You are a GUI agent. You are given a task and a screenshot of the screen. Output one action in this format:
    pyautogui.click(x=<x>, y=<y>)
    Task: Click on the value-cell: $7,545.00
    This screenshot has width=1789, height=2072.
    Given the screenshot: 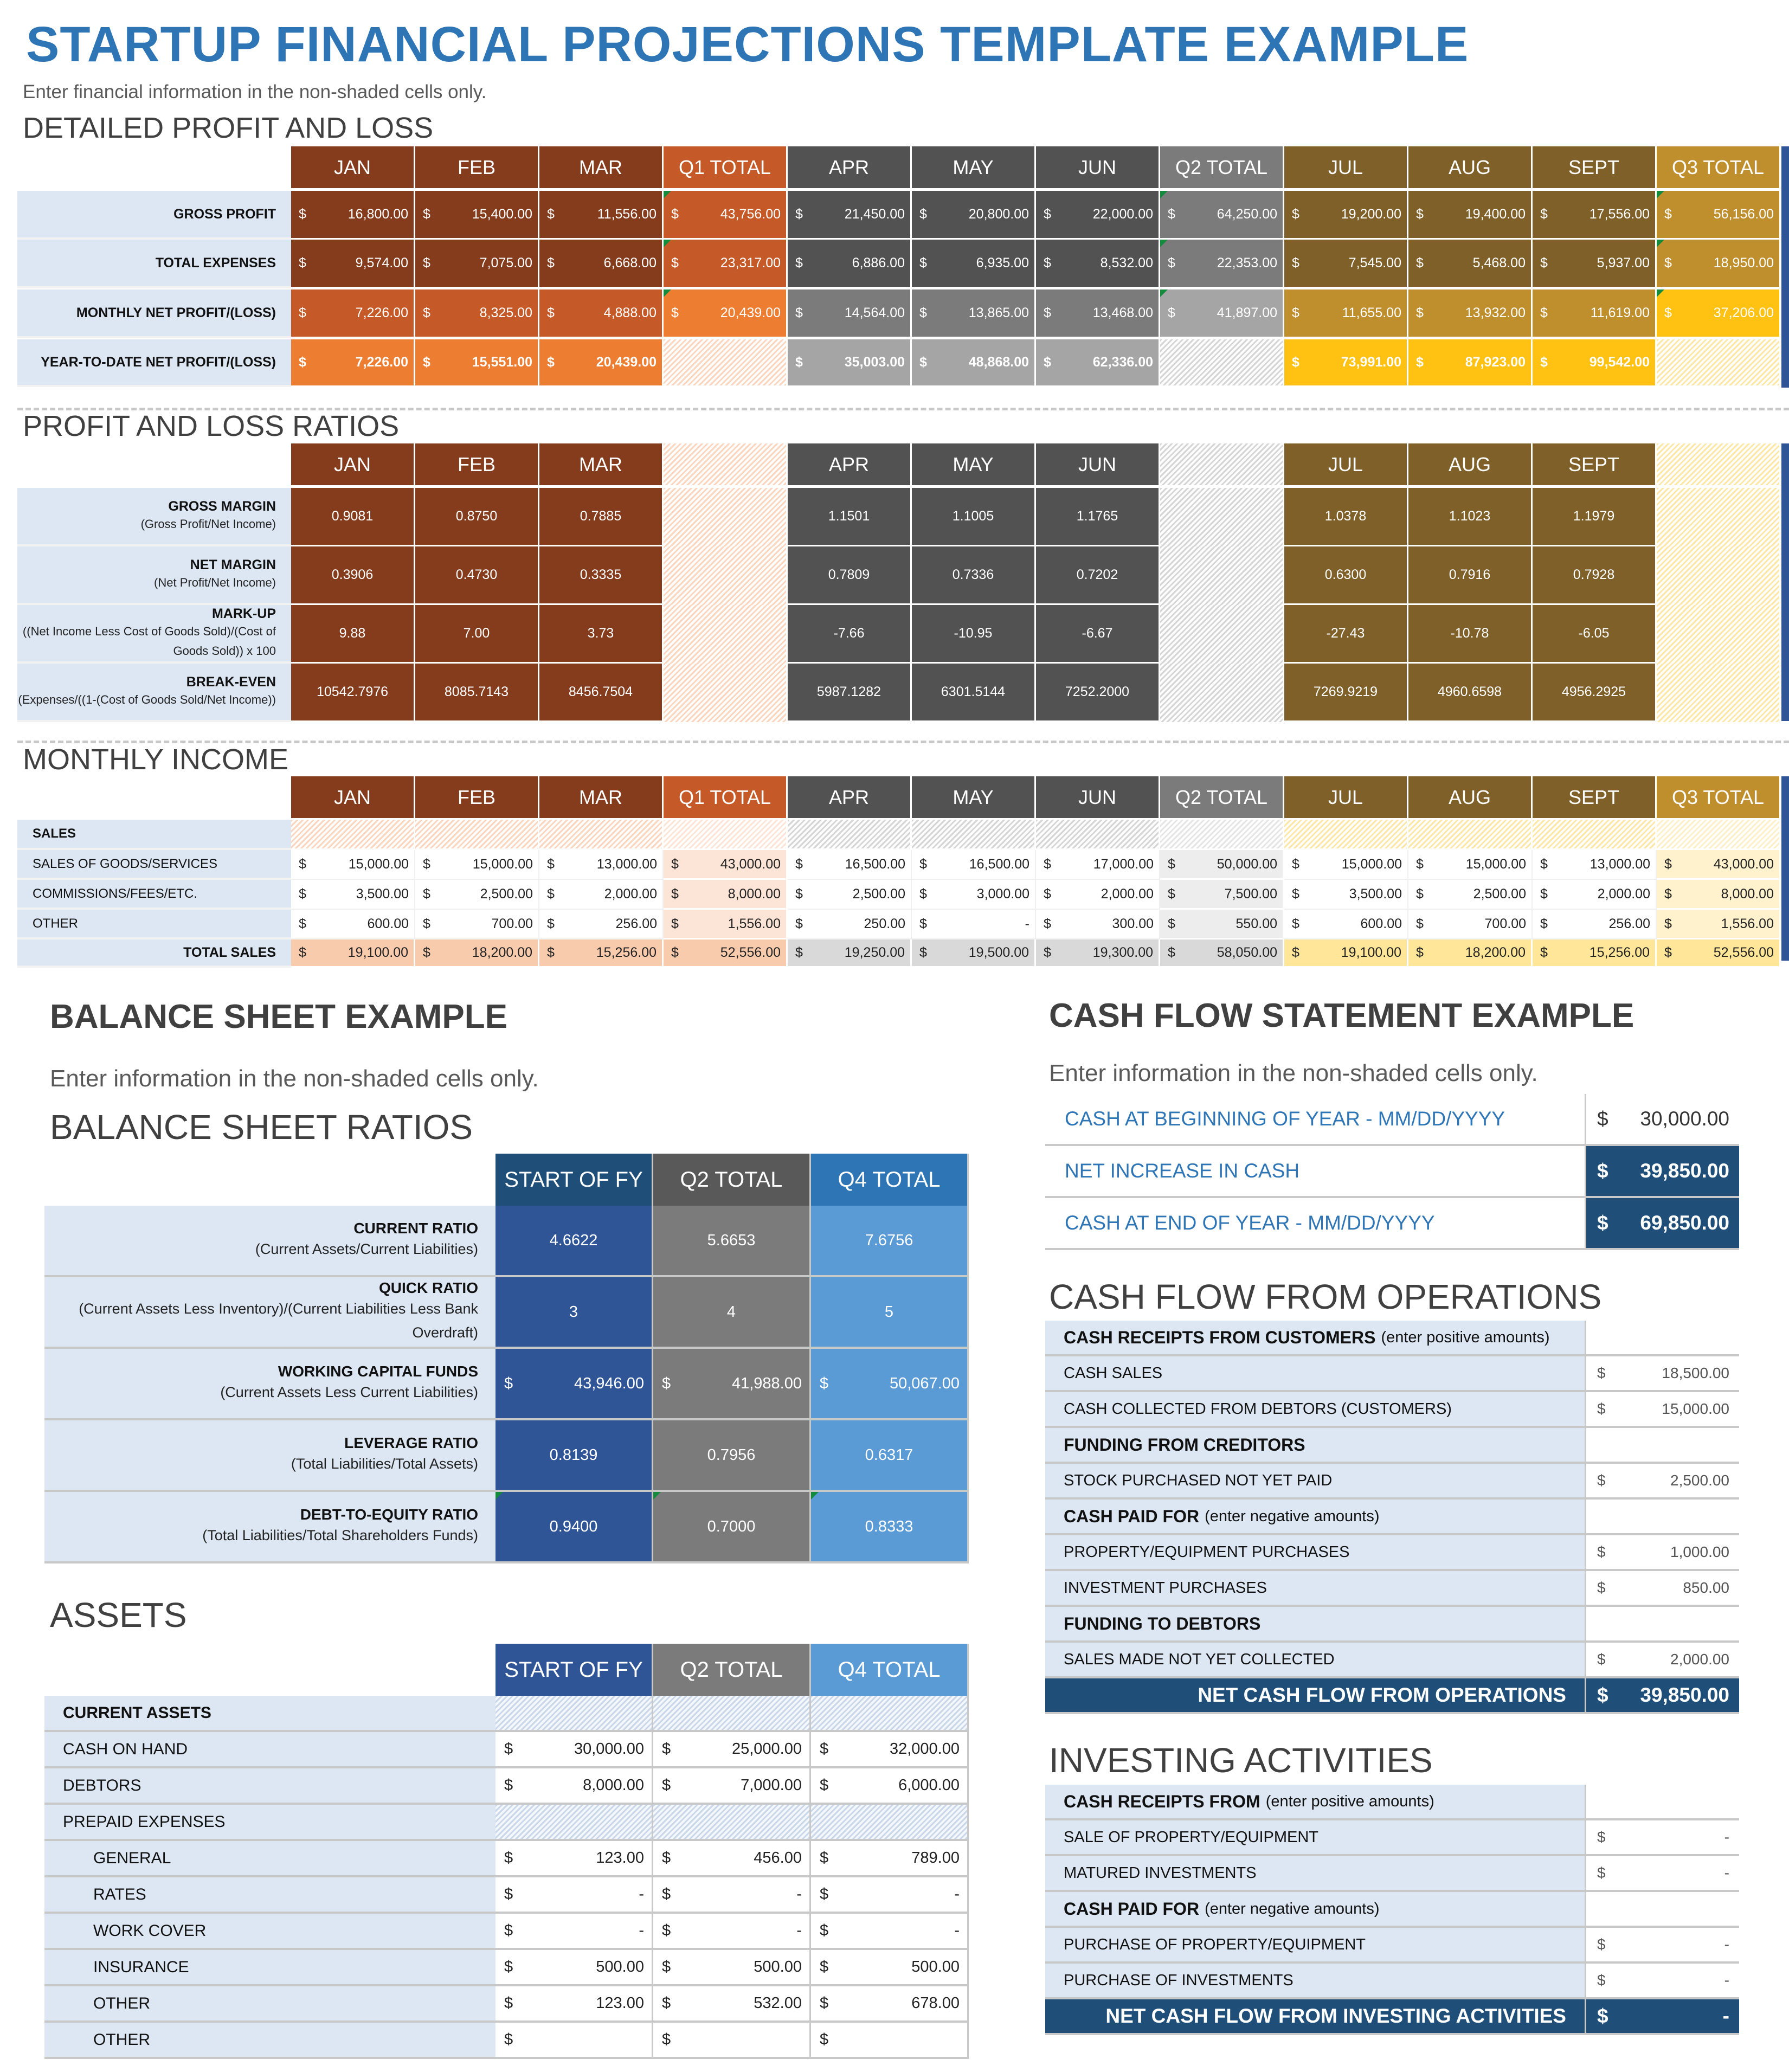 What is the action you would take?
    pyautogui.click(x=1346, y=264)
    